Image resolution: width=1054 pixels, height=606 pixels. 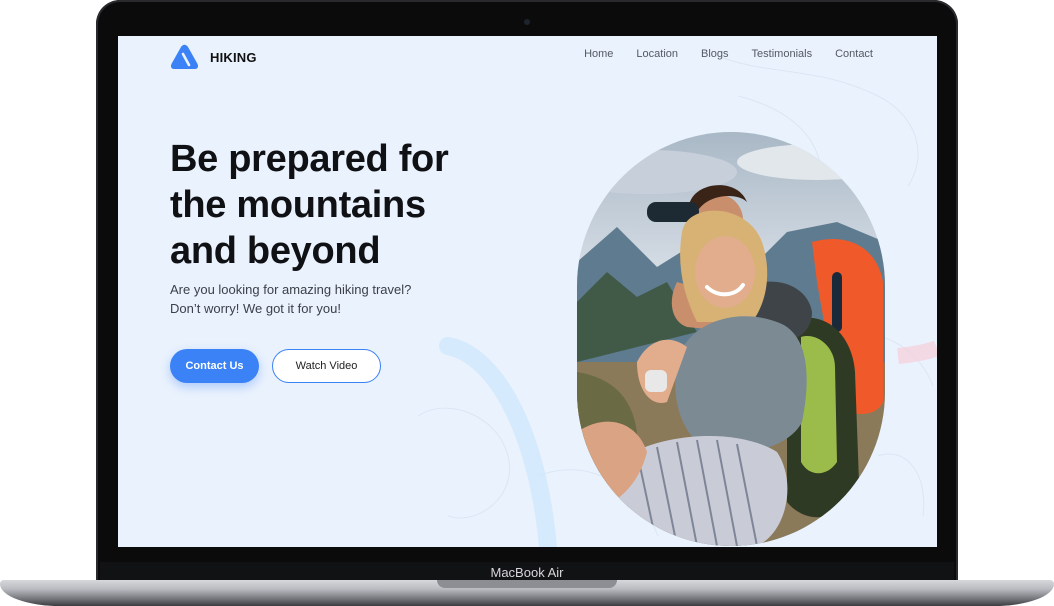 I want to click on device-label: MacBook Air, so click(x=527, y=572).